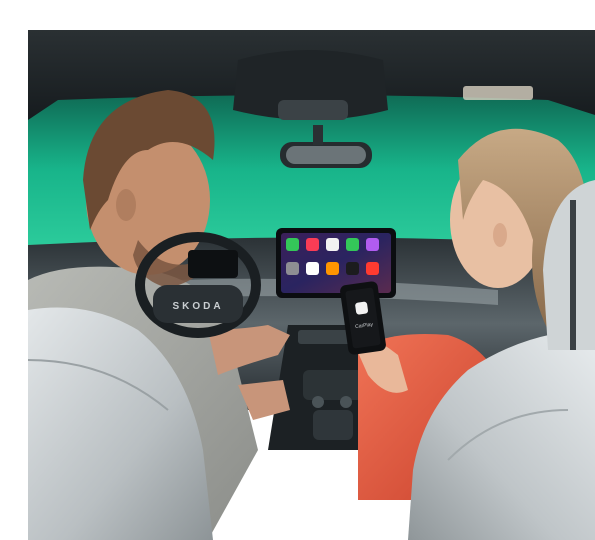  What do you see at coordinates (292, 244) in the screenshot?
I see `phone-app-icon` at bounding box center [292, 244].